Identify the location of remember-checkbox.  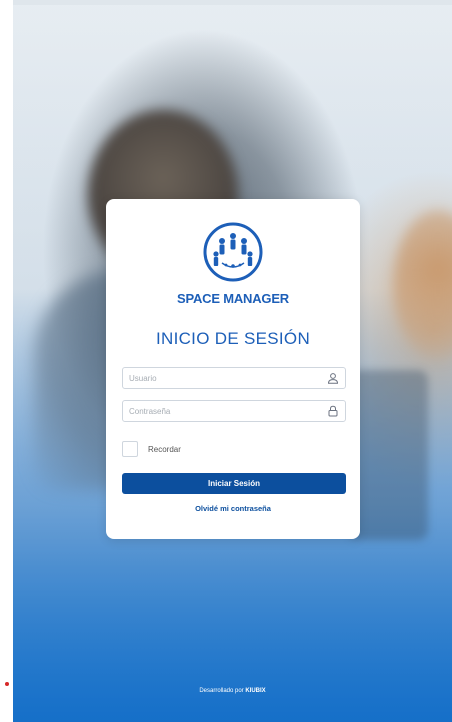
(130, 449).